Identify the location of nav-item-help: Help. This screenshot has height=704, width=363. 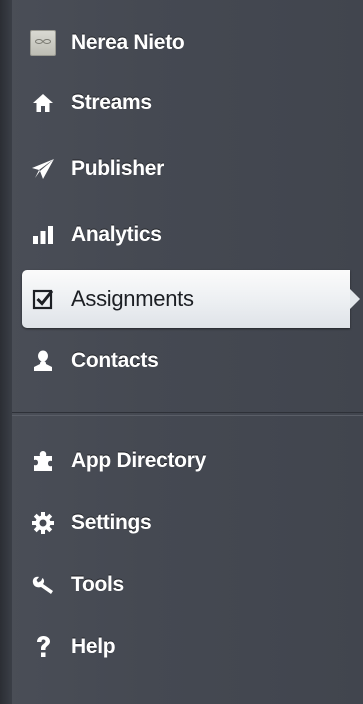
(187, 647).